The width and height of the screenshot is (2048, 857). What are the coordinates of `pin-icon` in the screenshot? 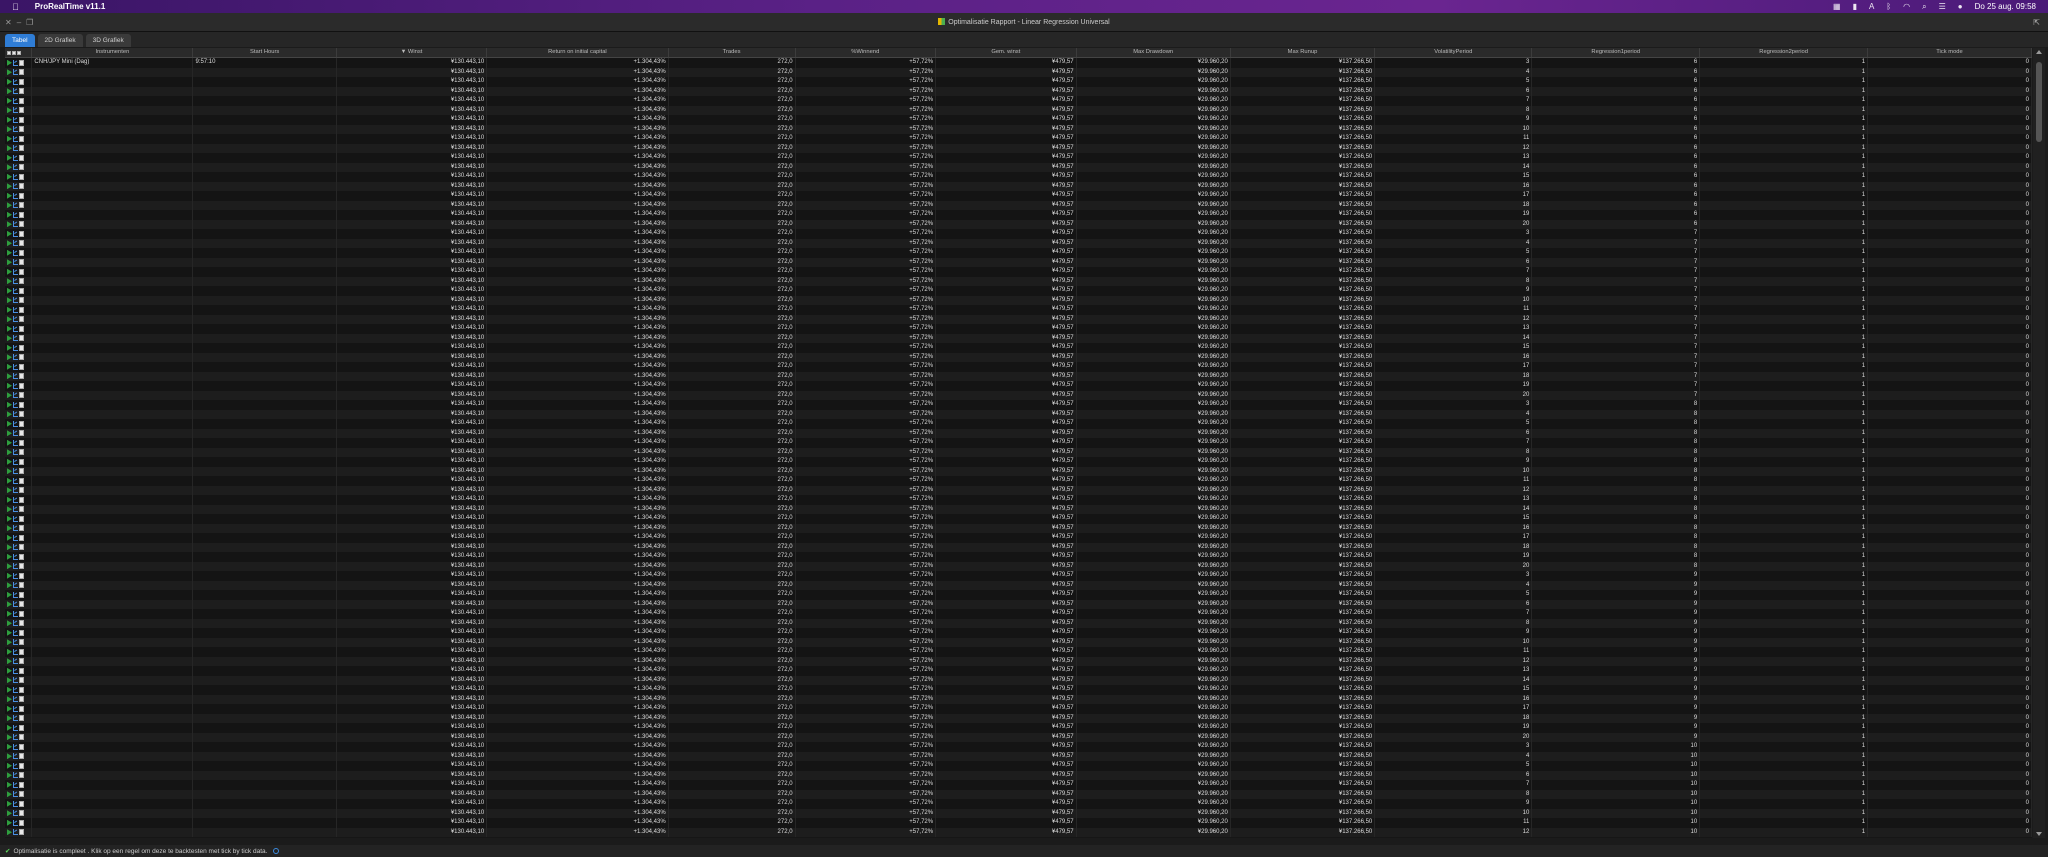 It's located at (19, 52).